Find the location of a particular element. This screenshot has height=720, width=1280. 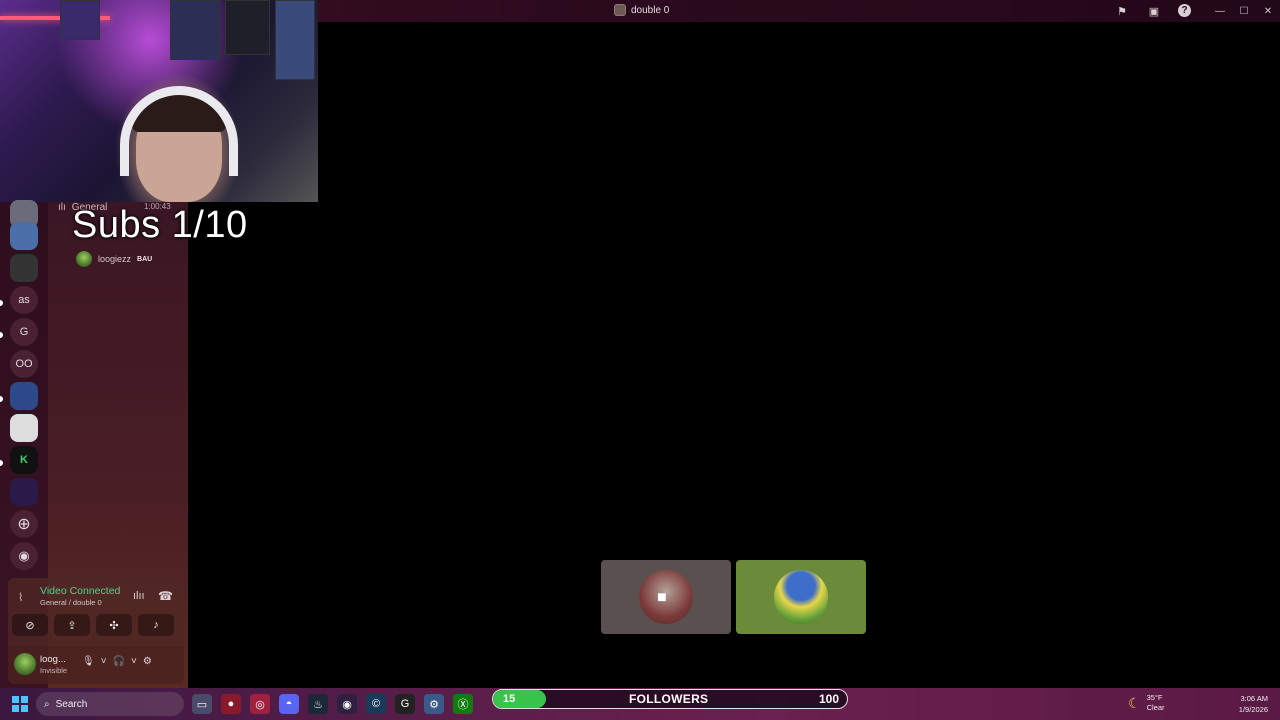

browser-icon: © is located at coordinates (376, 704).